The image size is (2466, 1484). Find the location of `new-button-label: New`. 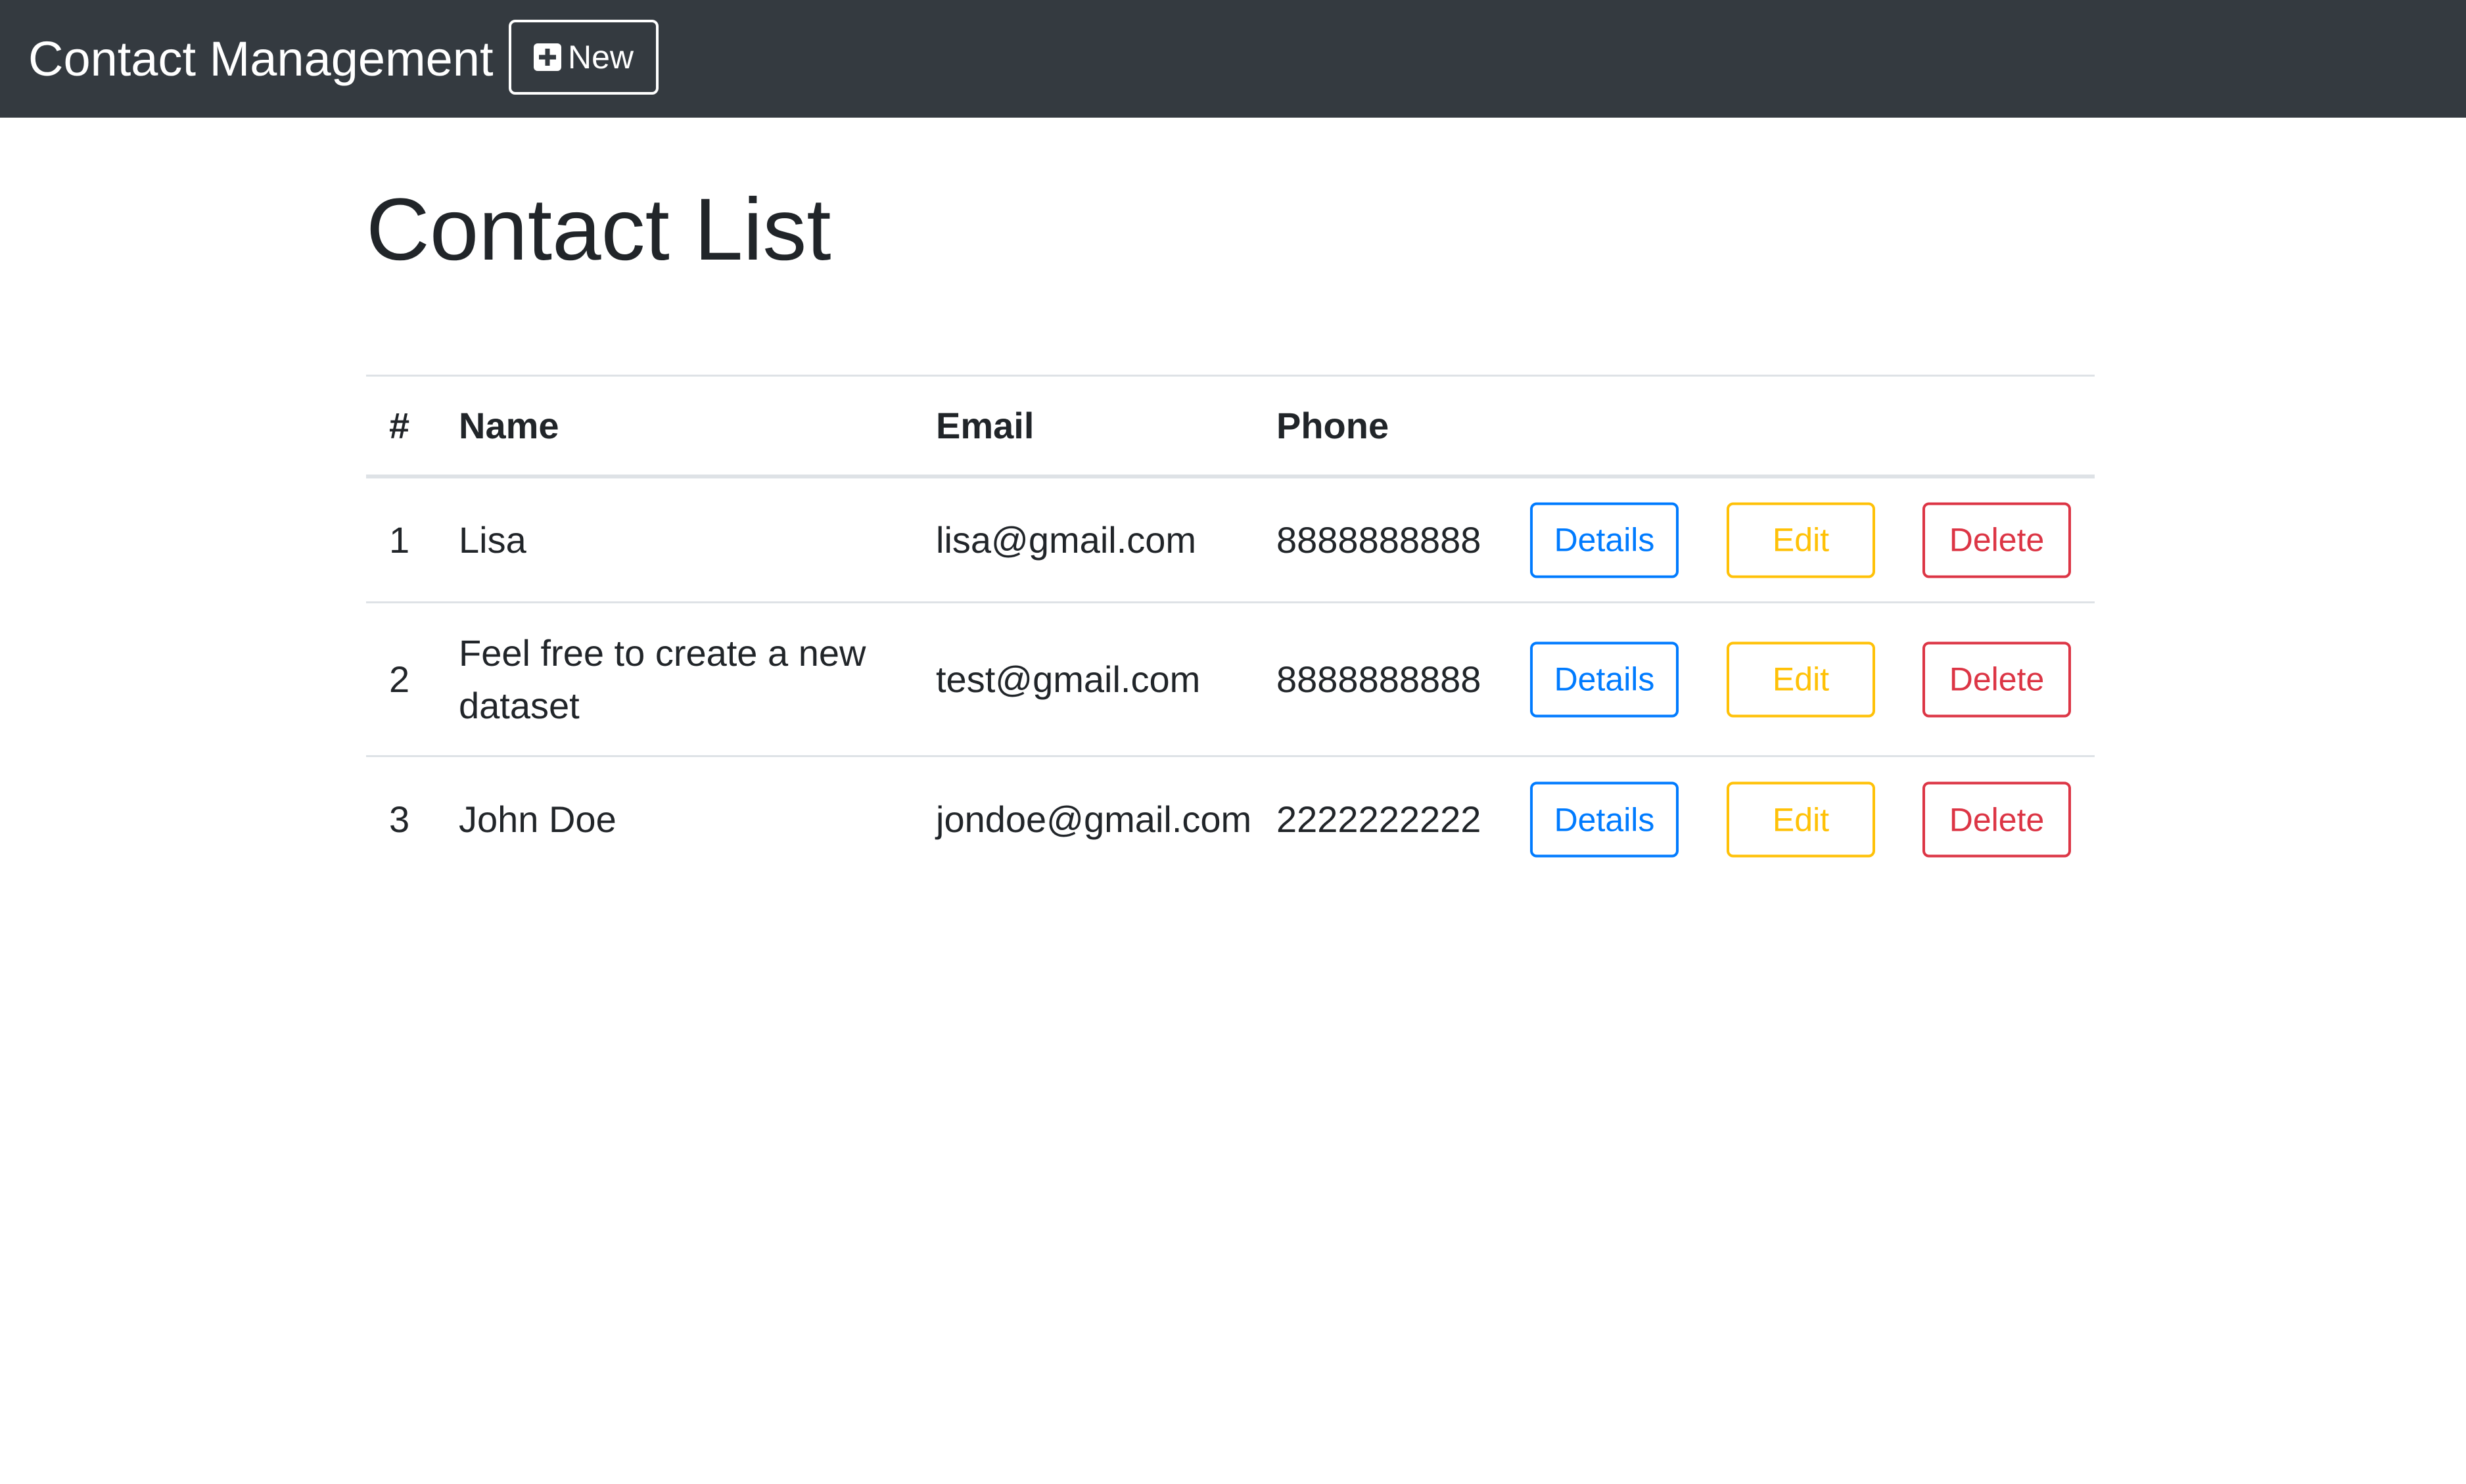

new-button-label: New is located at coordinates (601, 57).